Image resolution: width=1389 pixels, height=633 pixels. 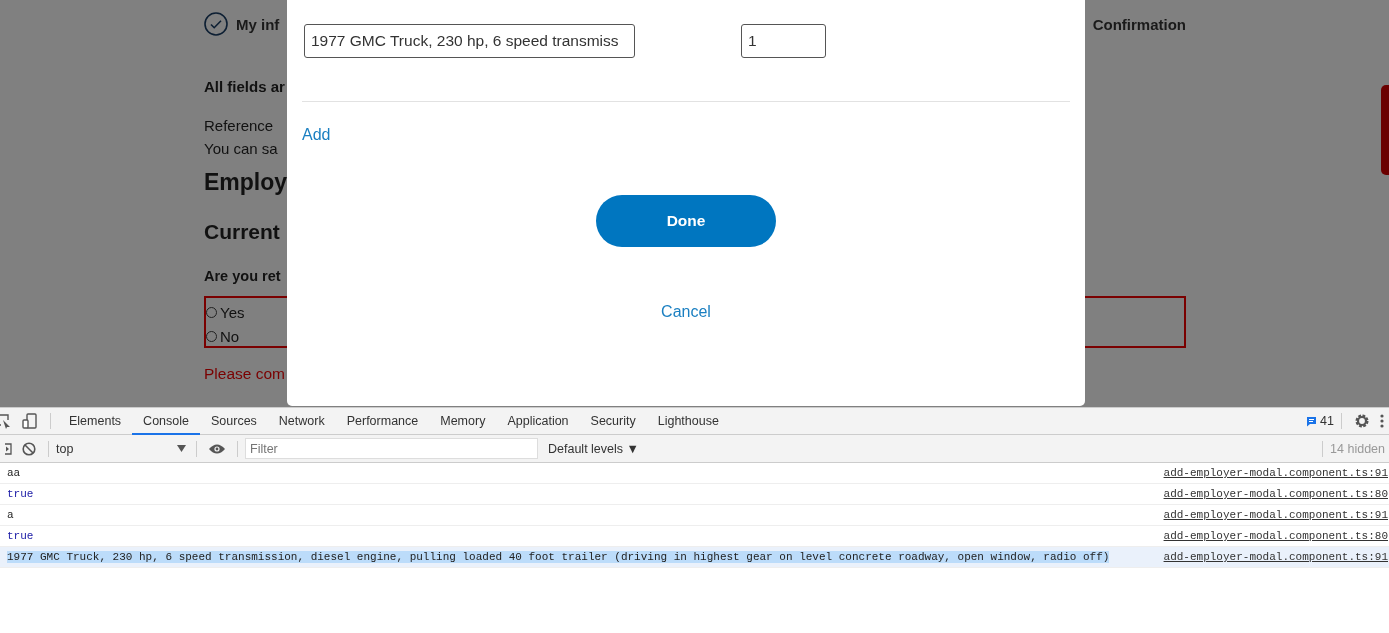 I want to click on done-button: Done, so click(x=686, y=221).